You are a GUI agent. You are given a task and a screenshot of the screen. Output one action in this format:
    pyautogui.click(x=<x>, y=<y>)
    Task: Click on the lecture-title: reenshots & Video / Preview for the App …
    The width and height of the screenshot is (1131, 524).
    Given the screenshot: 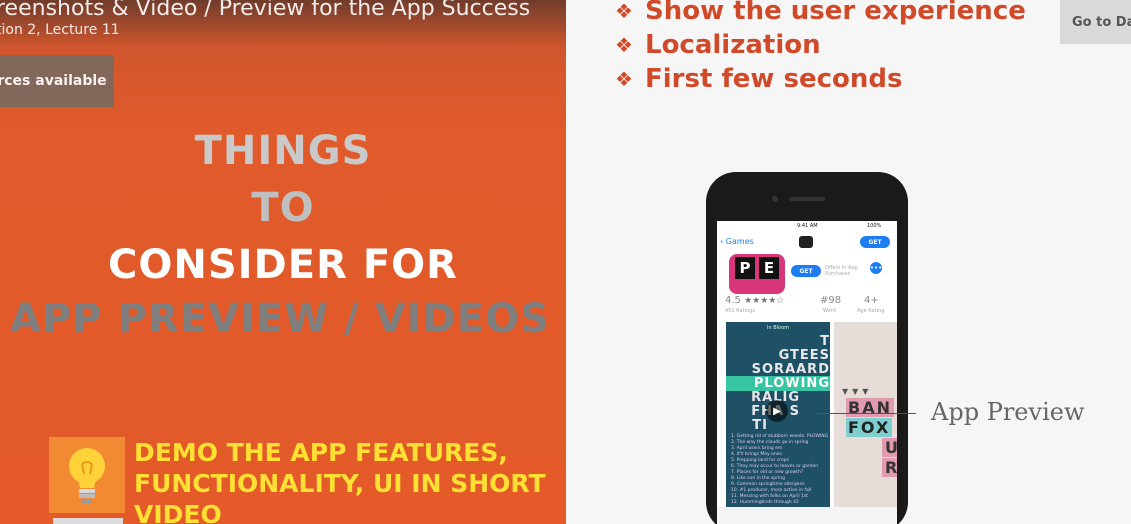 What is the action you would take?
    pyautogui.click(x=265, y=10)
    